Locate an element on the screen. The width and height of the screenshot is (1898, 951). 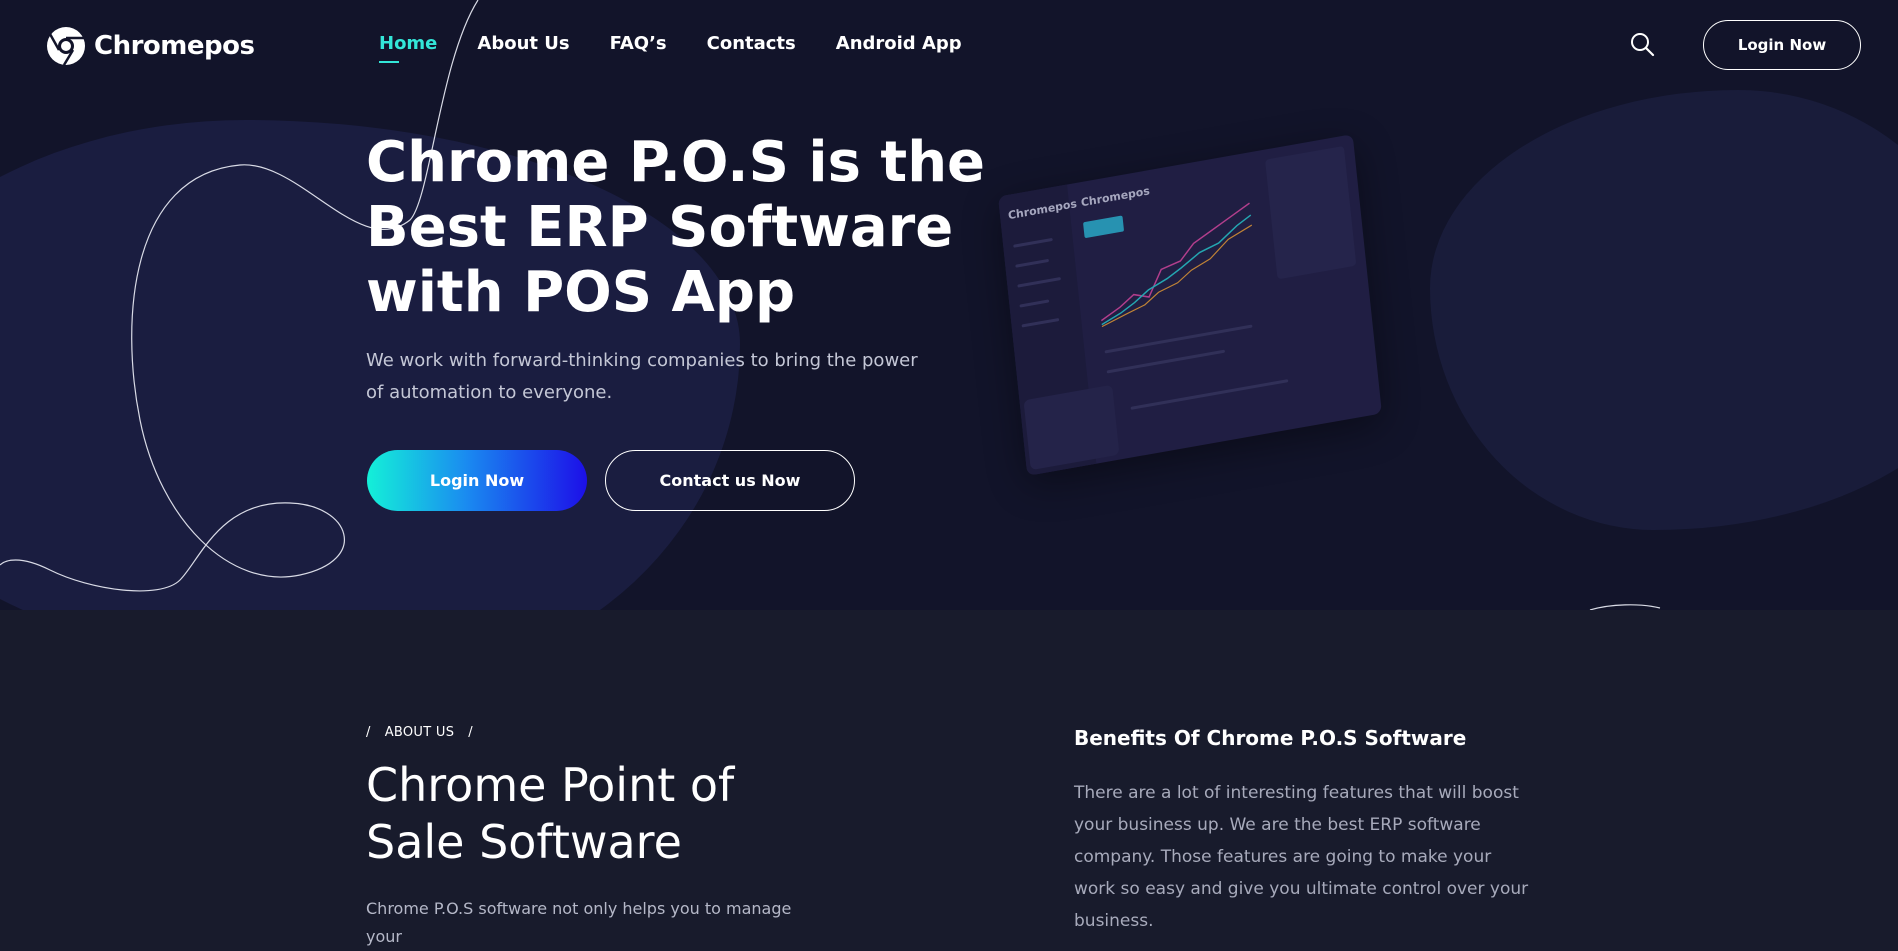
nav-item-android-app: Android App is located at coordinates (899, 43).